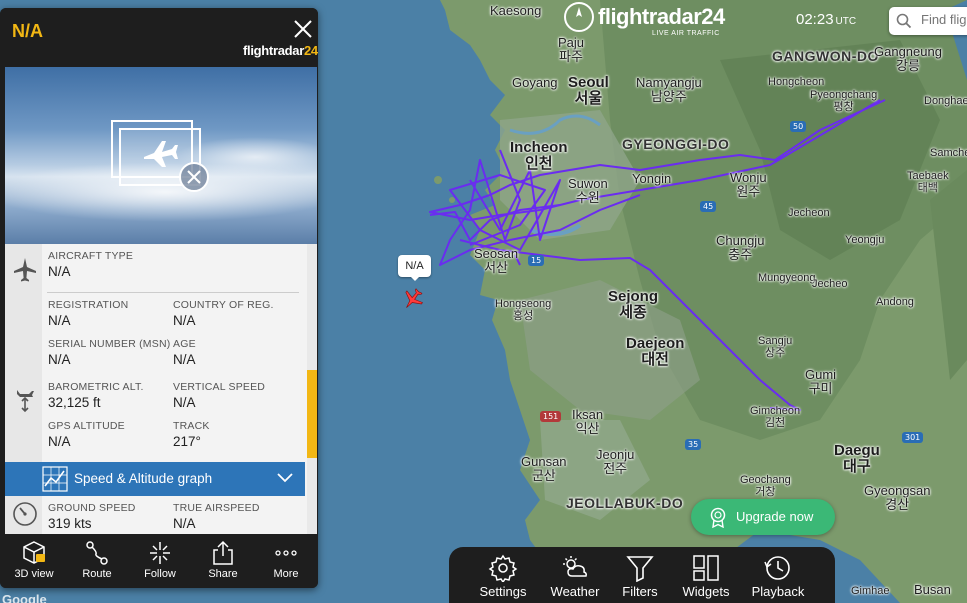 The height and width of the screenshot is (603, 967). Describe the element at coordinates (932, 589) in the screenshot. I see `city-busan: Busan` at that location.